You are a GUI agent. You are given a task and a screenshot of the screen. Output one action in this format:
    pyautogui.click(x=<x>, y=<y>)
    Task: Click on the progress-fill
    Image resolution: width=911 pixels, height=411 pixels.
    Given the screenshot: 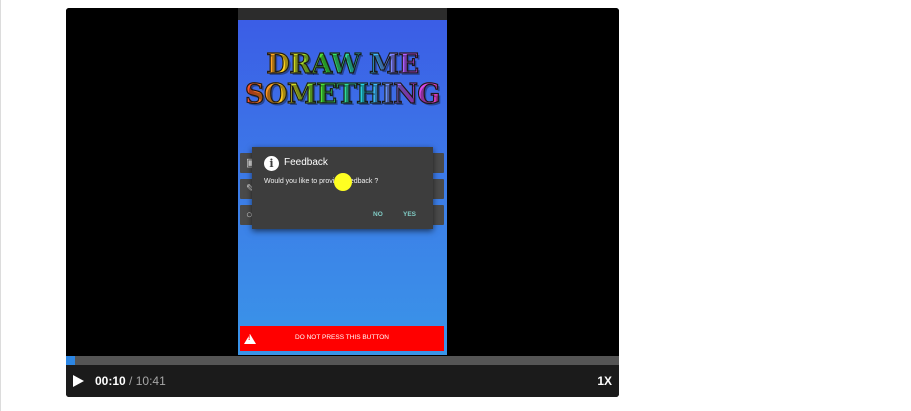 What is the action you would take?
    pyautogui.click(x=70, y=360)
    